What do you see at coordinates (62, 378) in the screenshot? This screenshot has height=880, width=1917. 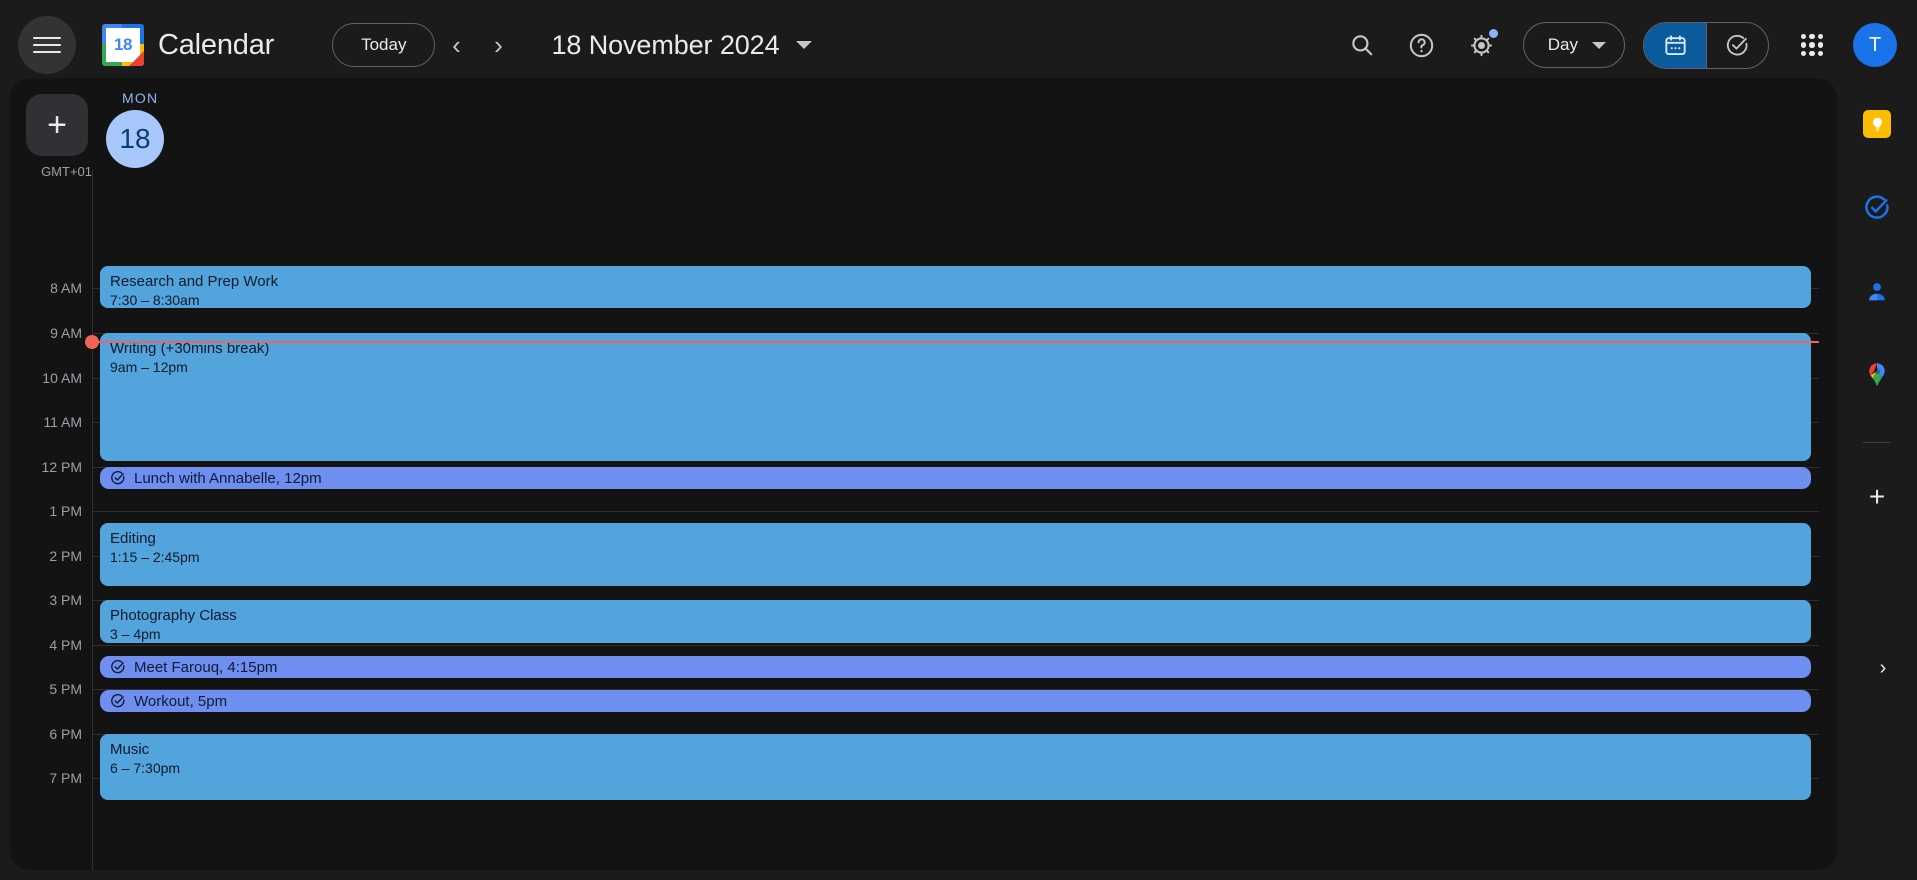 I see `hour-label: 10 AM` at bounding box center [62, 378].